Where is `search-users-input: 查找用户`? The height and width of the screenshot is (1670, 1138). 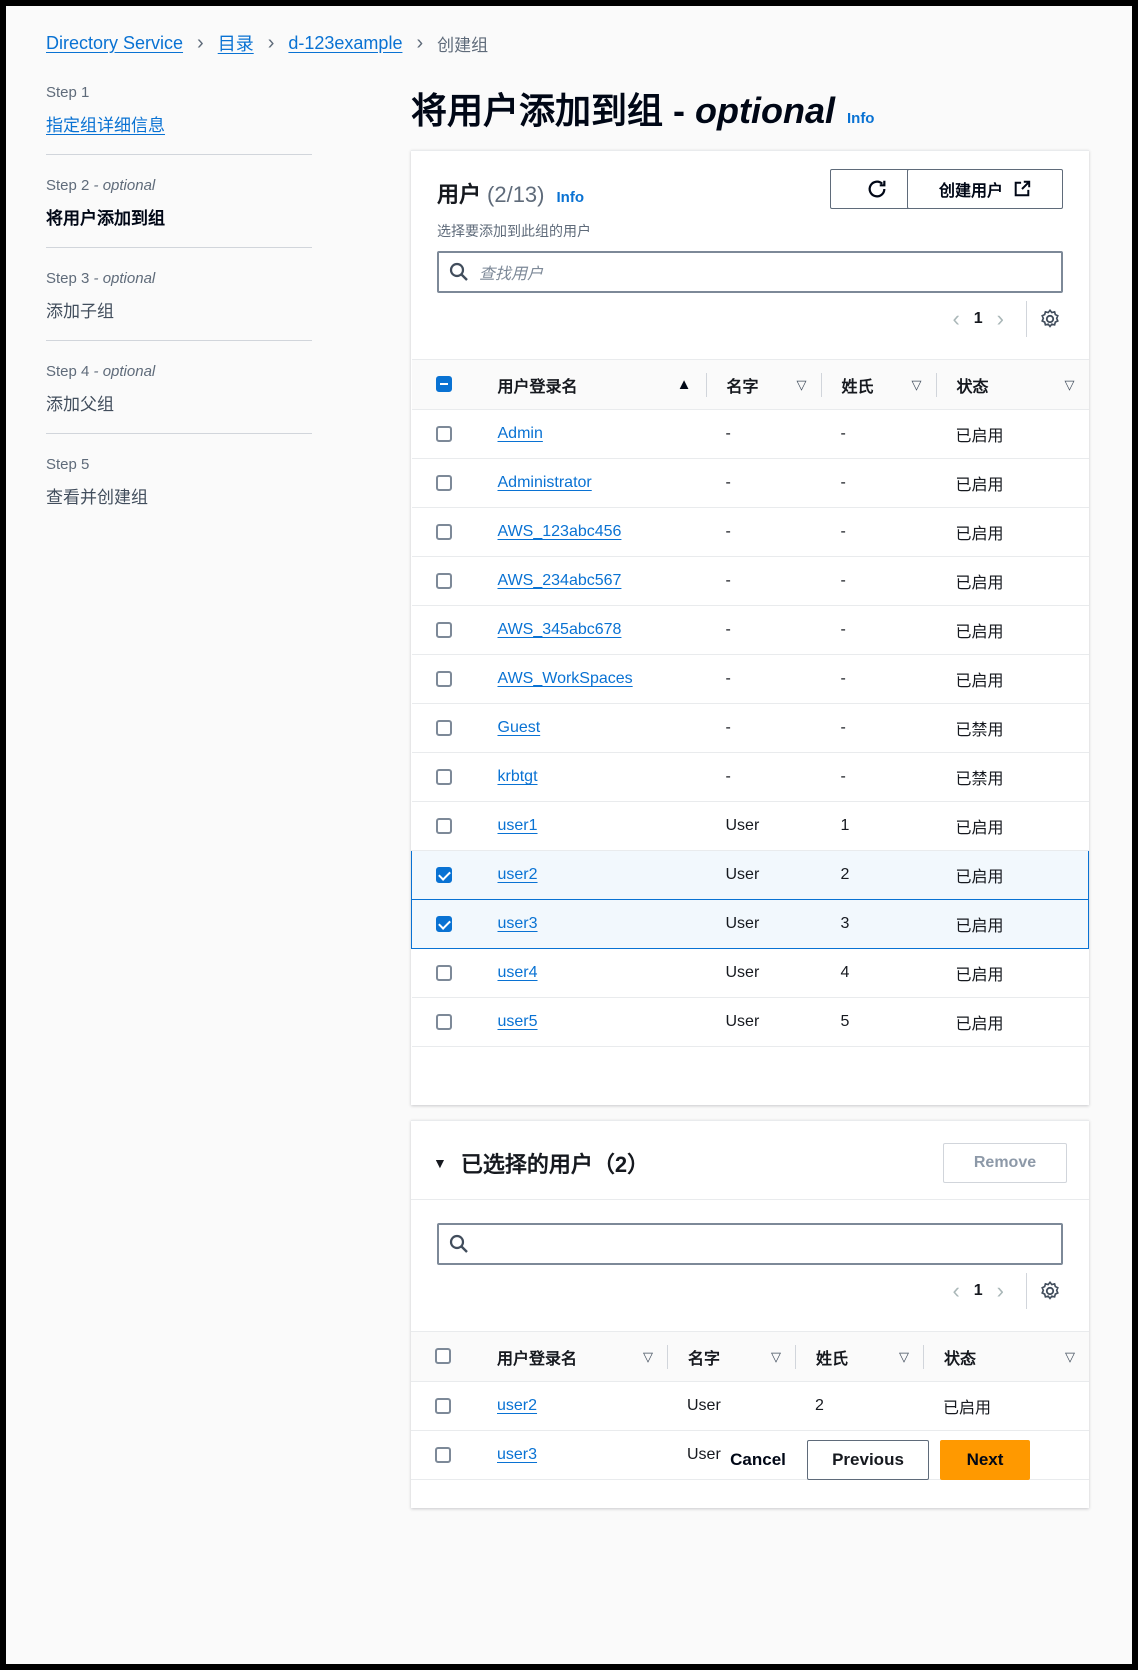 search-users-input: 查找用户 is located at coordinates (750, 272).